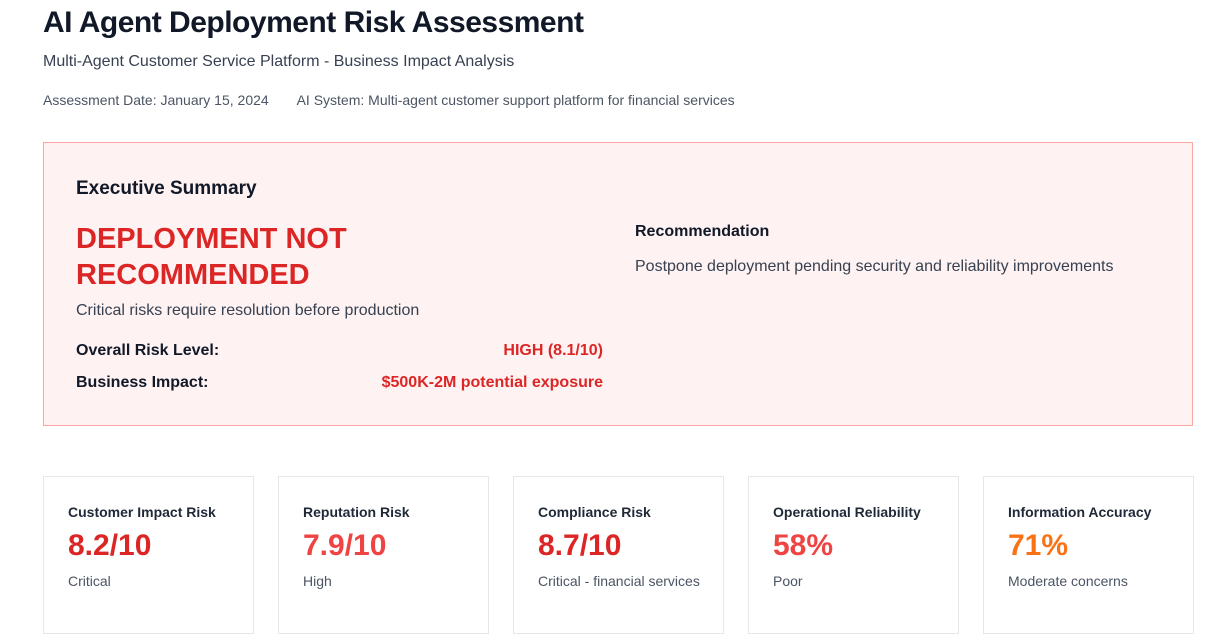 The image size is (1227, 642). I want to click on metric-card-customer-impact-risk: Customer Impact Risk 8.2/10 Critical, so click(148, 555).